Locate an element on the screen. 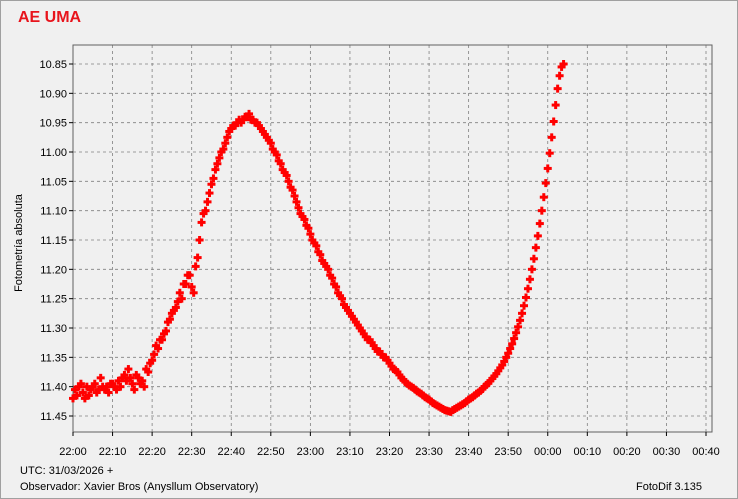 The image size is (738, 499). x-tick-label: 00:00 is located at coordinates (548, 452).